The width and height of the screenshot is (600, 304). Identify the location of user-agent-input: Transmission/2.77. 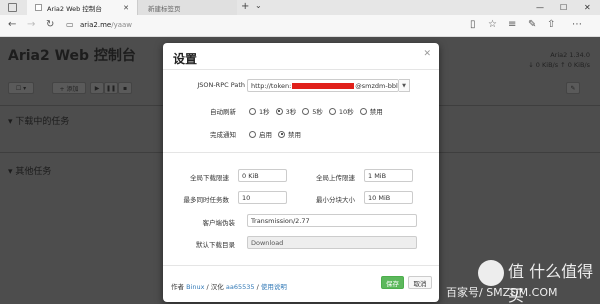
(332, 220).